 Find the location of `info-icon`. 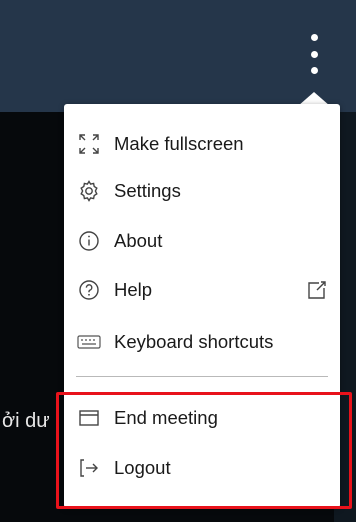

info-icon is located at coordinates (89, 241).